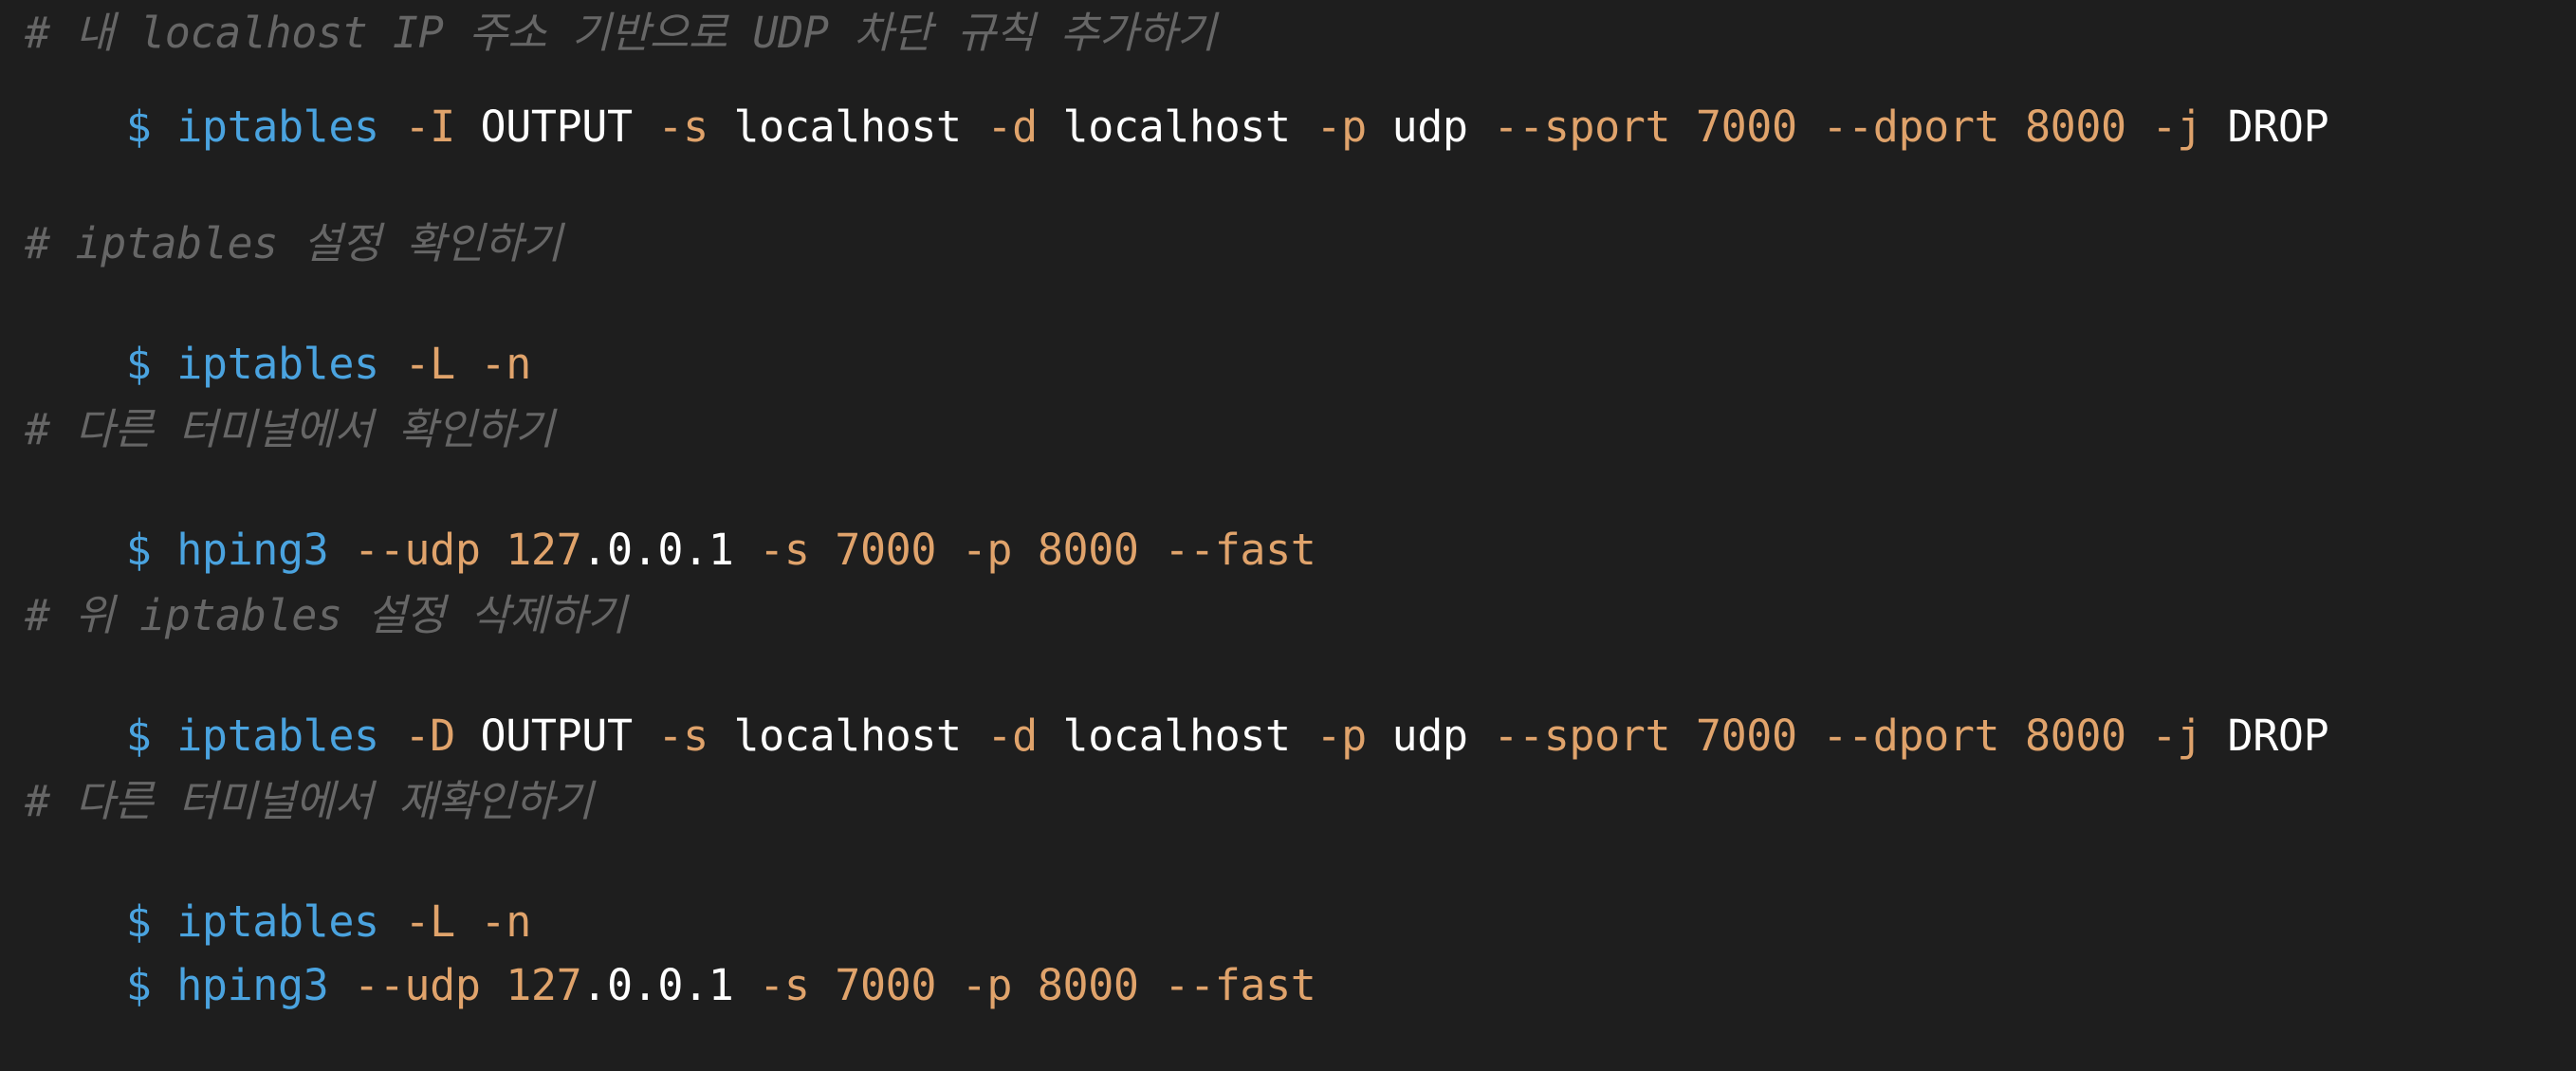  I want to click on option-flag: -L, so click(429, 364).